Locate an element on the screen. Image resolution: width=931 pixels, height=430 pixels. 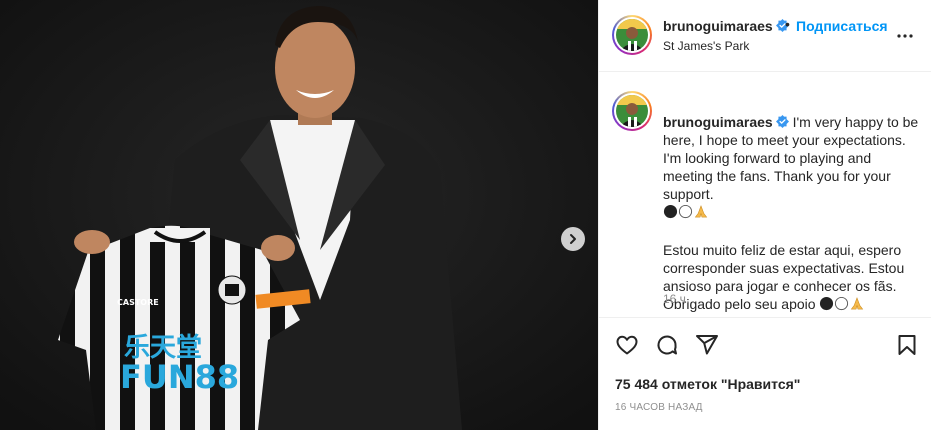
next-media-button is located at coordinates (573, 239).